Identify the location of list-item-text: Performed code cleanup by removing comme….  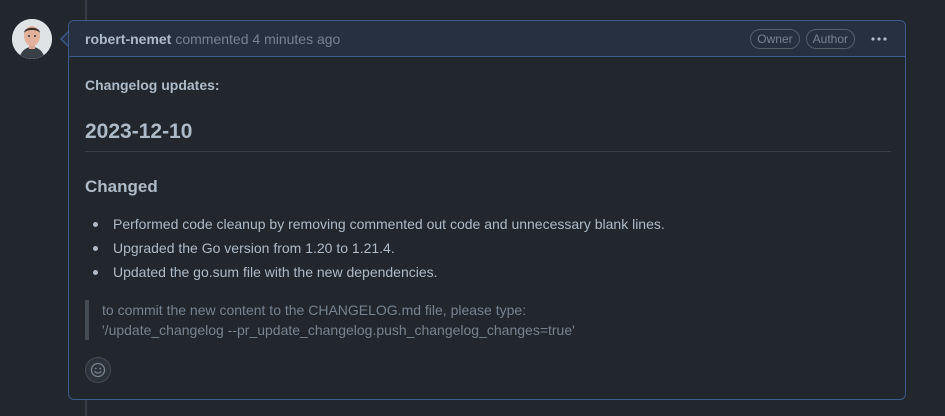
(389, 224).